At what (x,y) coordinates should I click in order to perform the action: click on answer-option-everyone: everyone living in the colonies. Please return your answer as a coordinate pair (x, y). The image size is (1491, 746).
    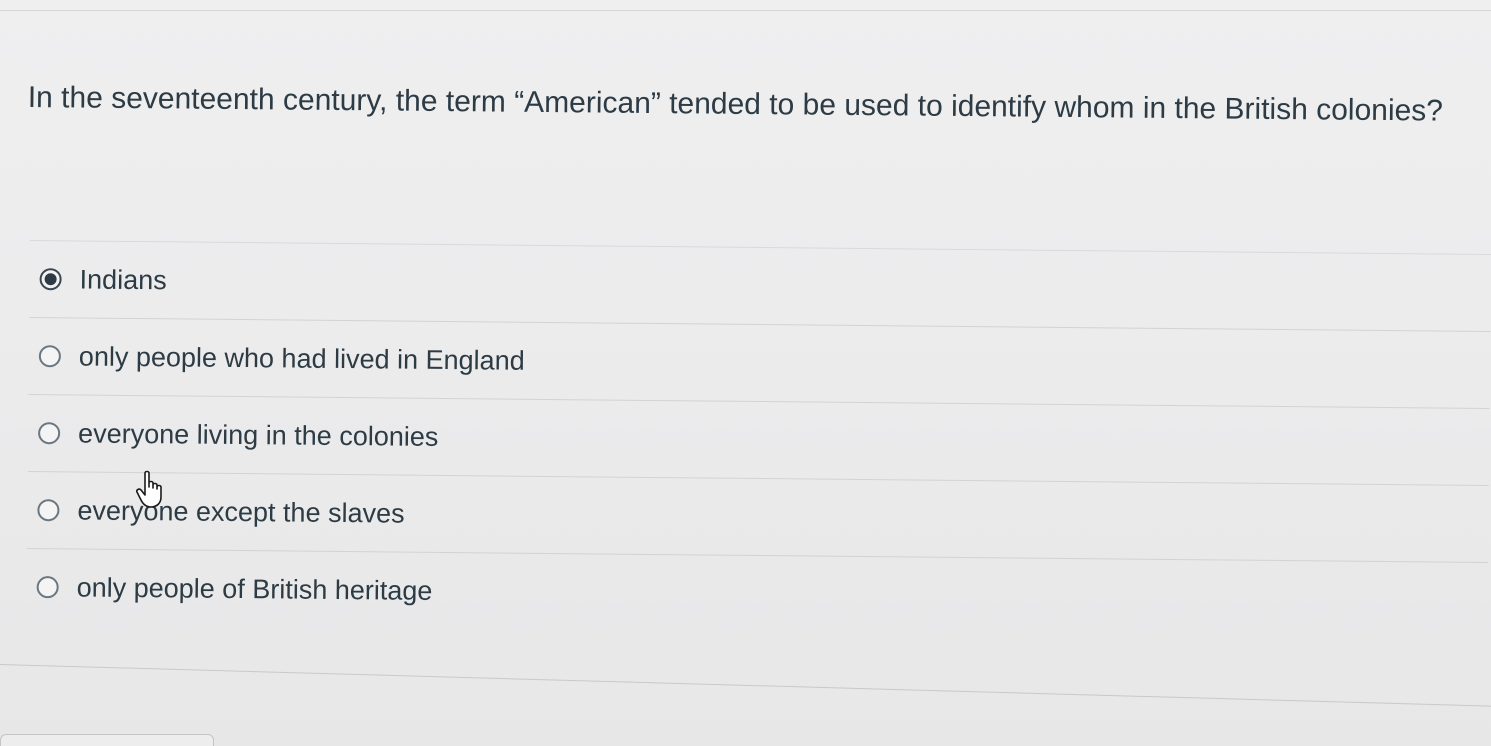
    Looking at the image, I should click on (758, 439).